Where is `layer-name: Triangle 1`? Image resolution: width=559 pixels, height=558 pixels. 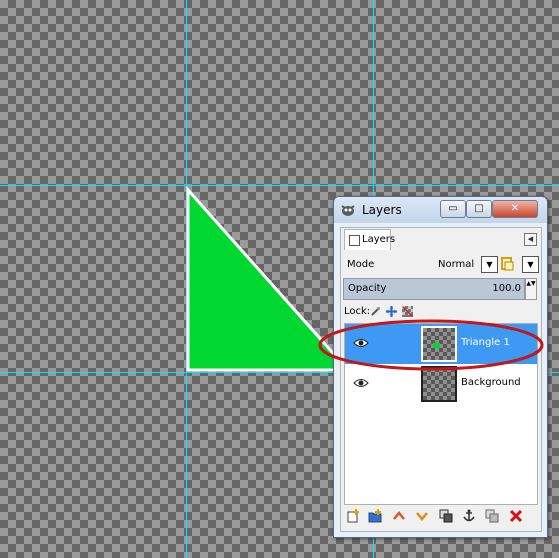 layer-name: Triangle 1 is located at coordinates (485, 342).